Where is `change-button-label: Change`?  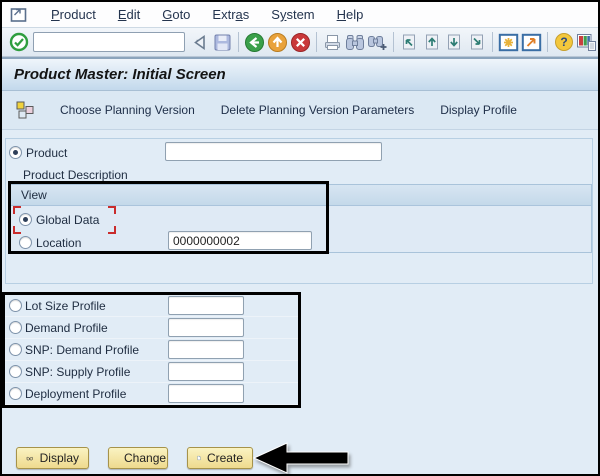
change-button-label: Change is located at coordinates (145, 458).